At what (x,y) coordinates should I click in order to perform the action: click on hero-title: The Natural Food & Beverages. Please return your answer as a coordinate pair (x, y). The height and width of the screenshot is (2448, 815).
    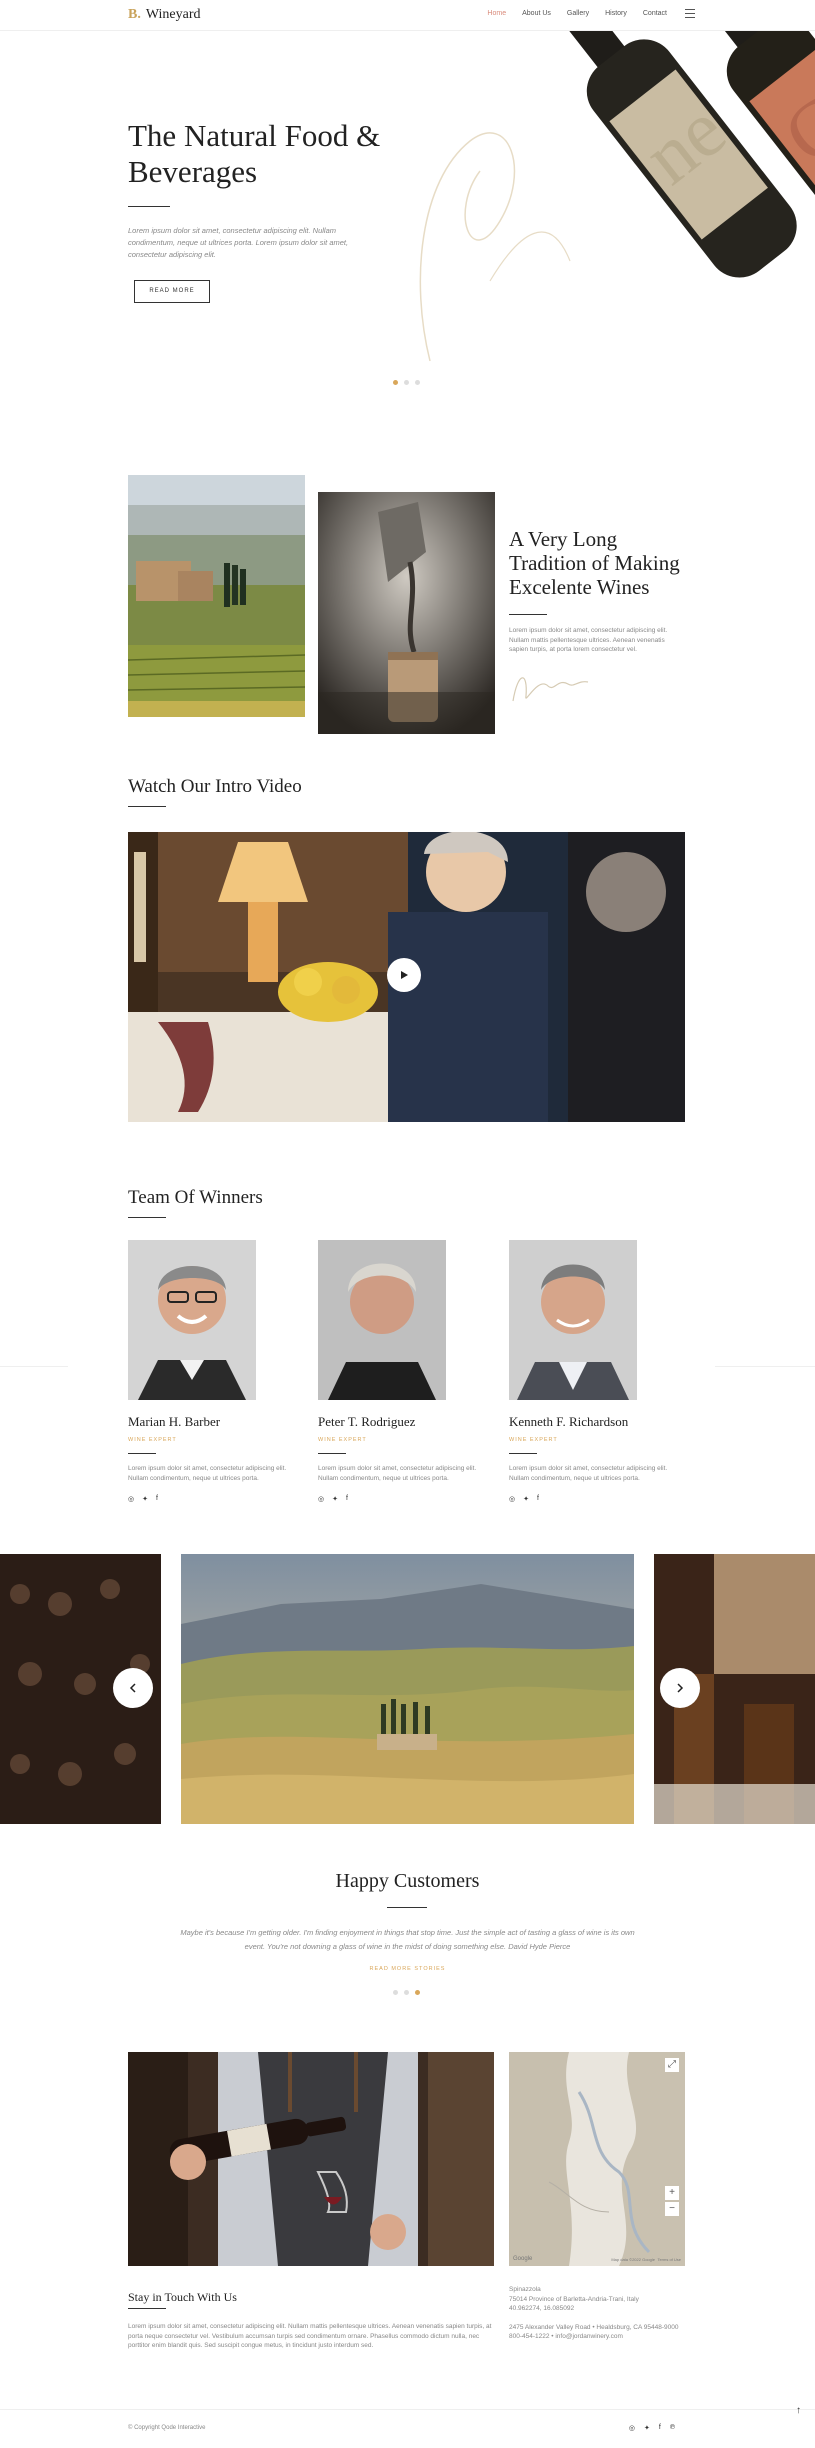
    Looking at the image, I should click on (254, 153).